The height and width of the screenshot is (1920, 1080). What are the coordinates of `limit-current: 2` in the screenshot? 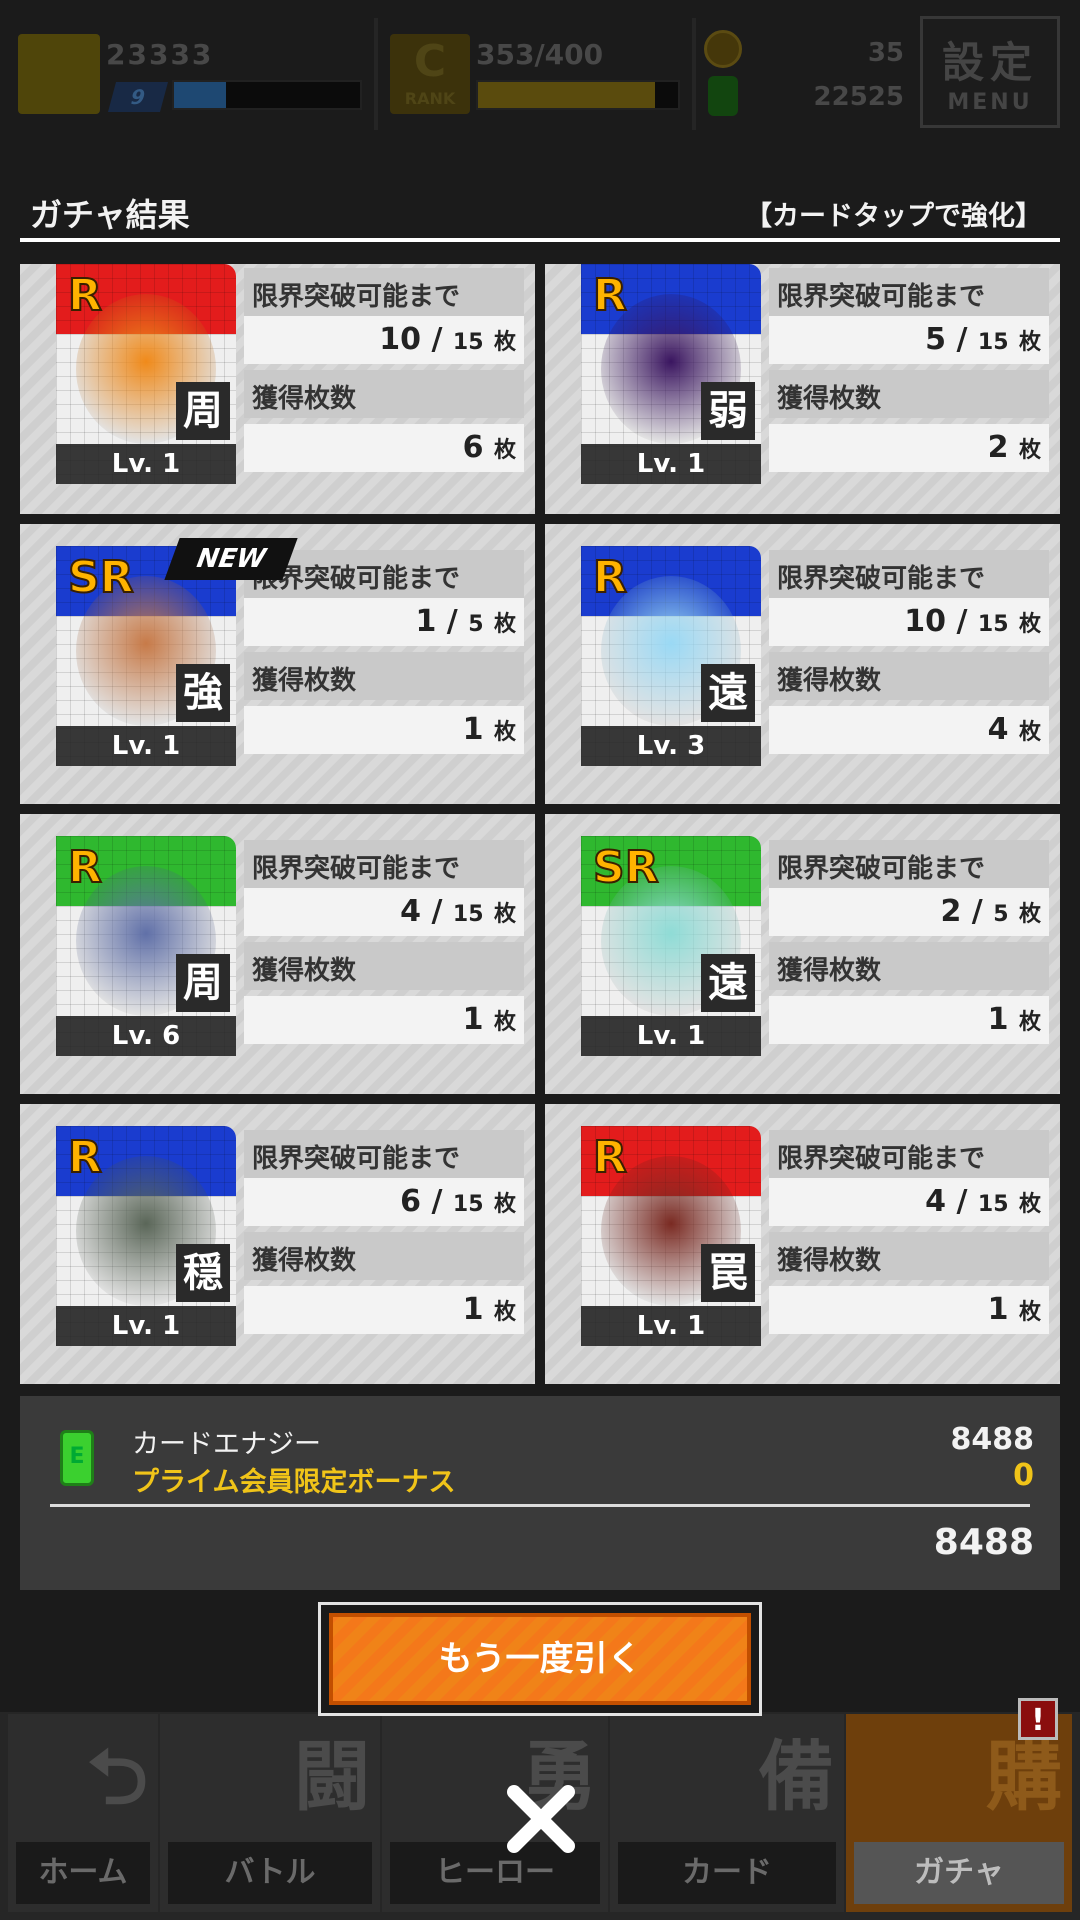 It's located at (951, 911).